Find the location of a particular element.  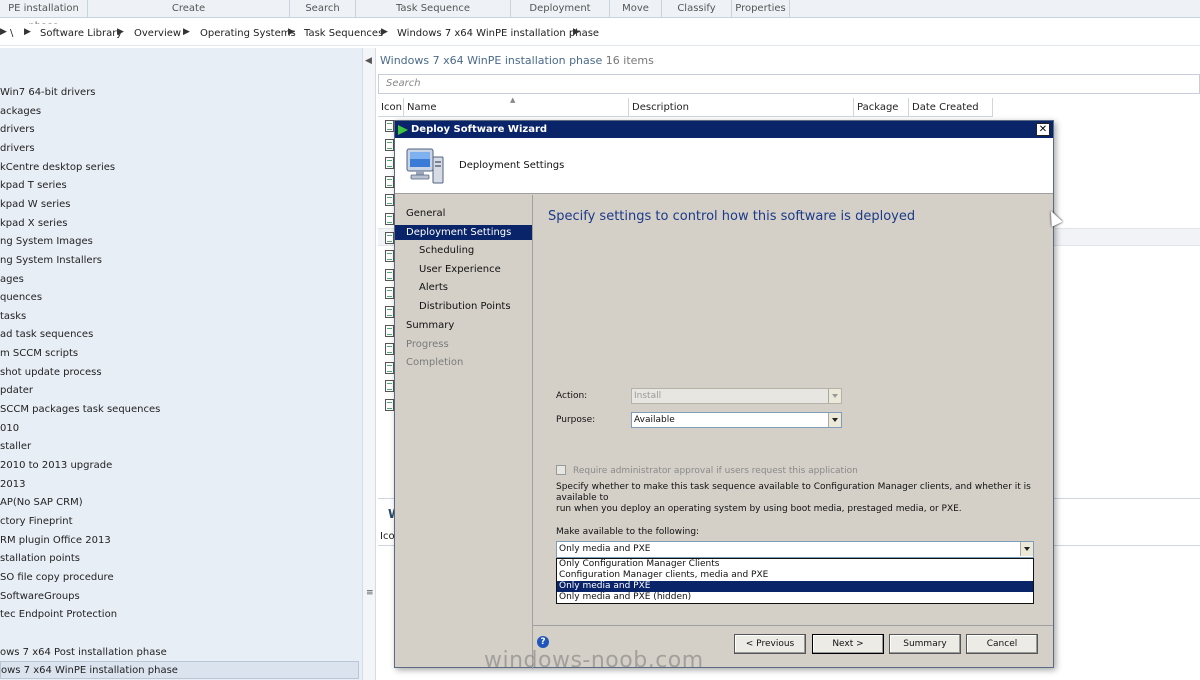

wizard-title-bar: Deploy Software Wizard ✕ is located at coordinates (724, 129).